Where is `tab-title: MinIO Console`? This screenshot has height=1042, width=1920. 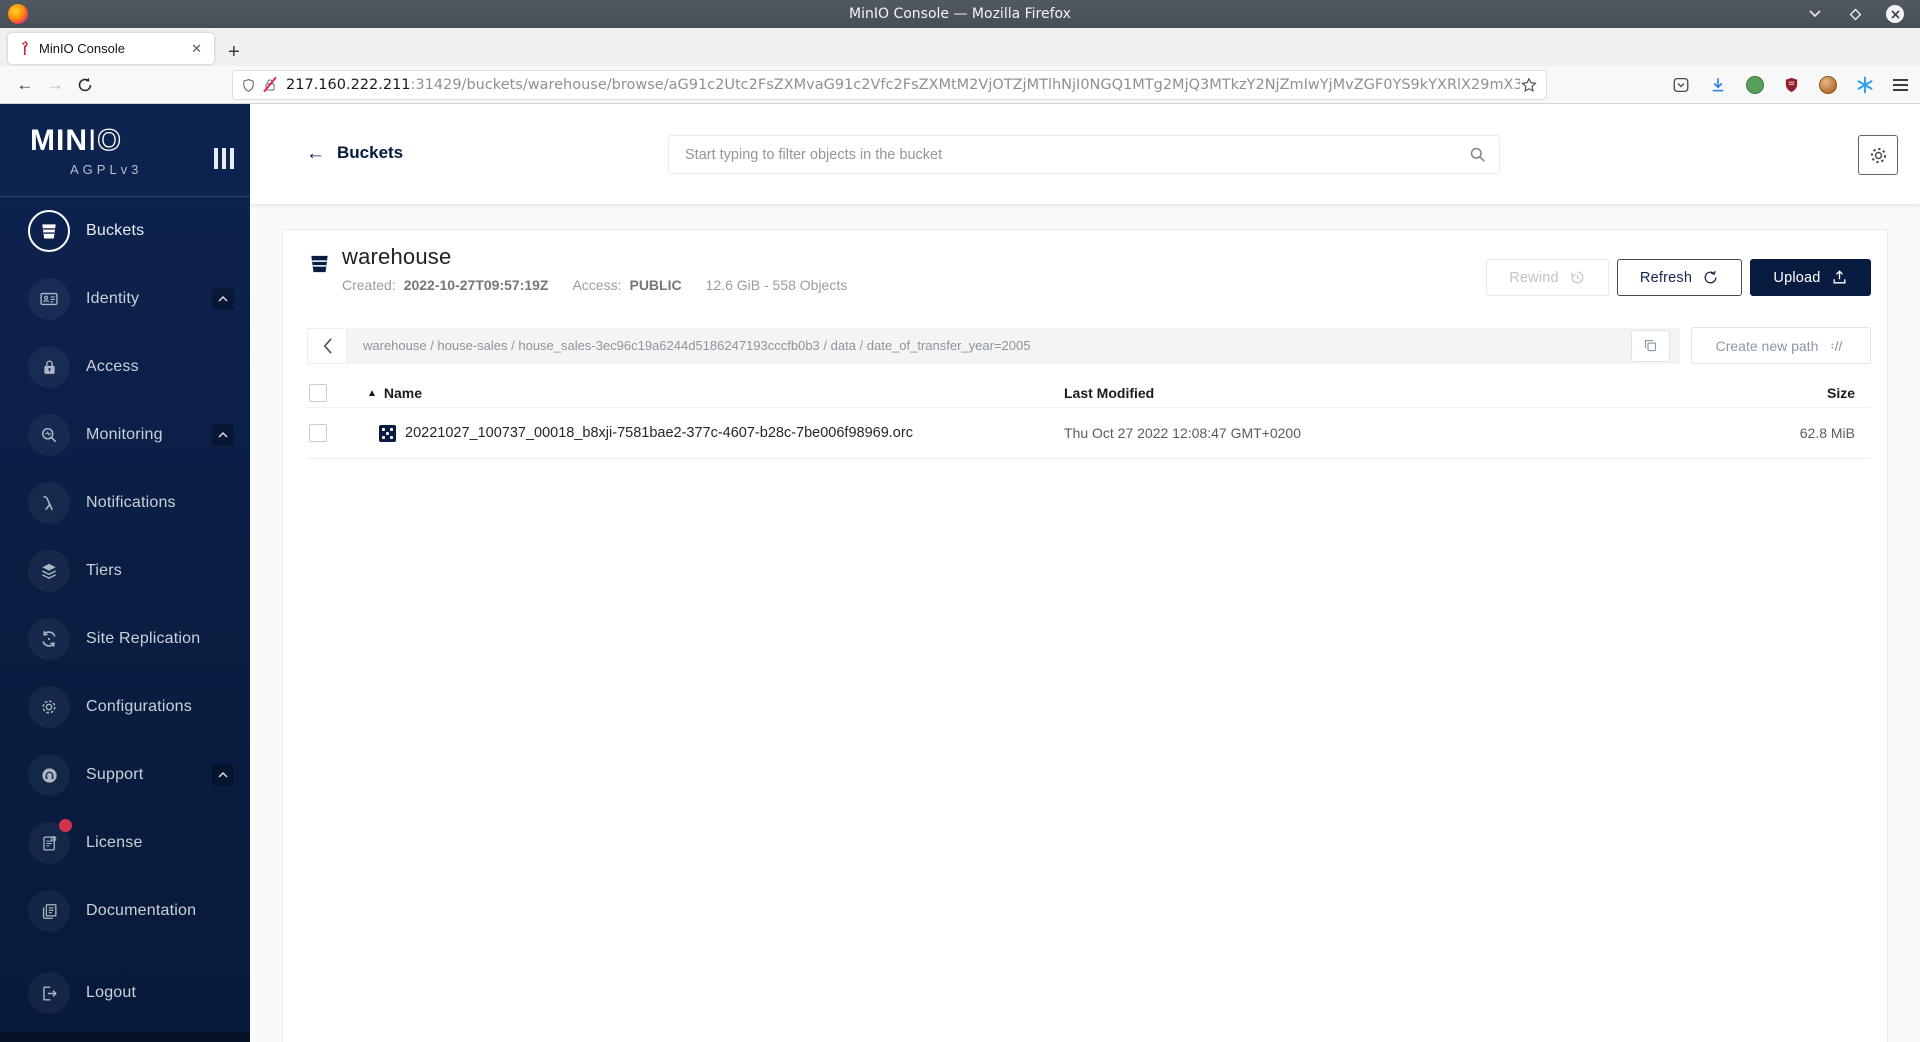
tab-title: MinIO Console is located at coordinates (82, 48).